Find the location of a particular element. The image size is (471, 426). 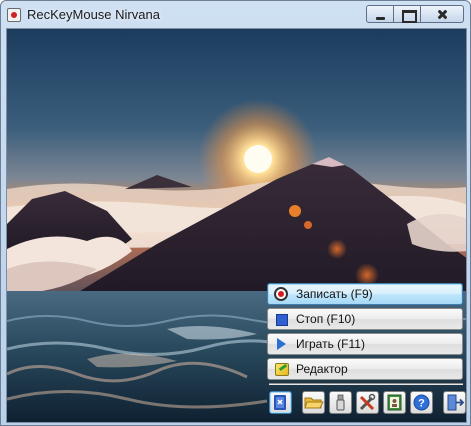

tools-button is located at coordinates (367, 402).